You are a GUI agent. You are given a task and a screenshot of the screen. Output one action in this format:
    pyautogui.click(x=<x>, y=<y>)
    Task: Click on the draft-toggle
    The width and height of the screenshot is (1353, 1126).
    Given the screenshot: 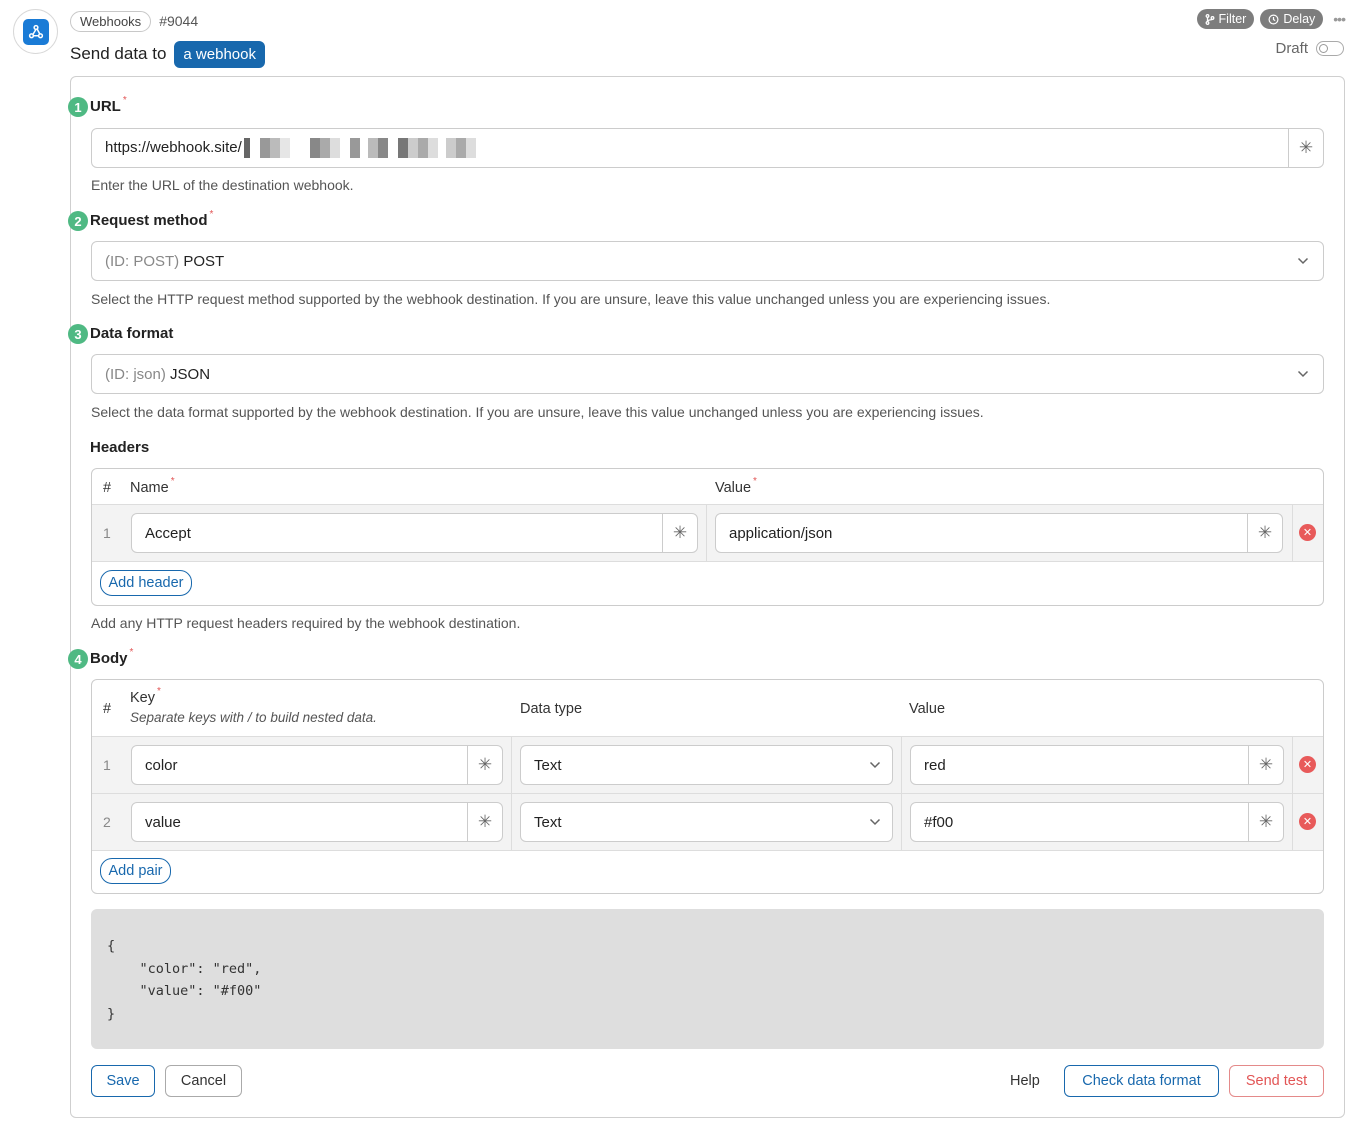 What is the action you would take?
    pyautogui.click(x=1330, y=48)
    